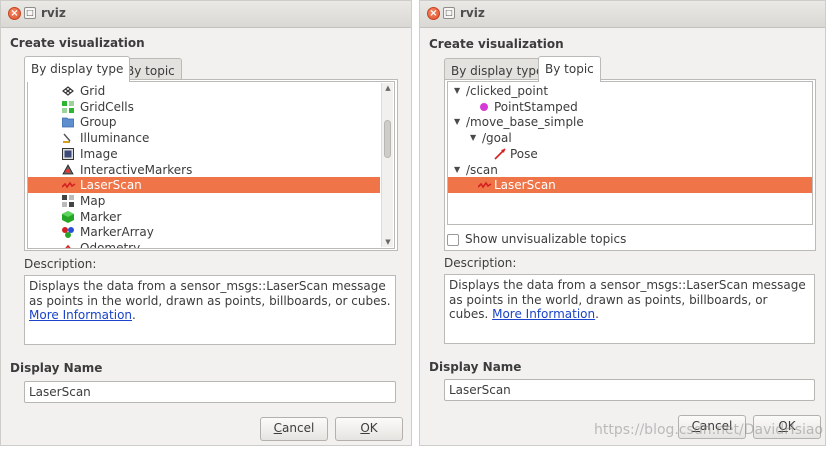 Image resolution: width=826 pixels, height=449 pixels. I want to click on show-unvisualizable-label: Show unvisualizable topics, so click(545, 239).